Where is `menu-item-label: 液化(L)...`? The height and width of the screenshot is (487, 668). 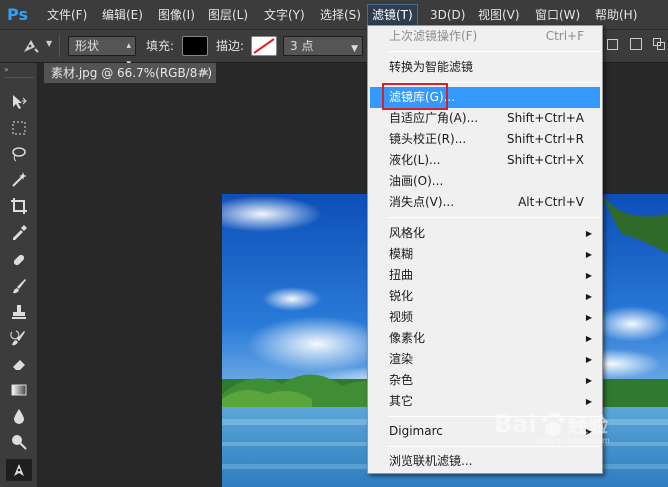
menu-item-label: 液化(L)... is located at coordinates (415, 160).